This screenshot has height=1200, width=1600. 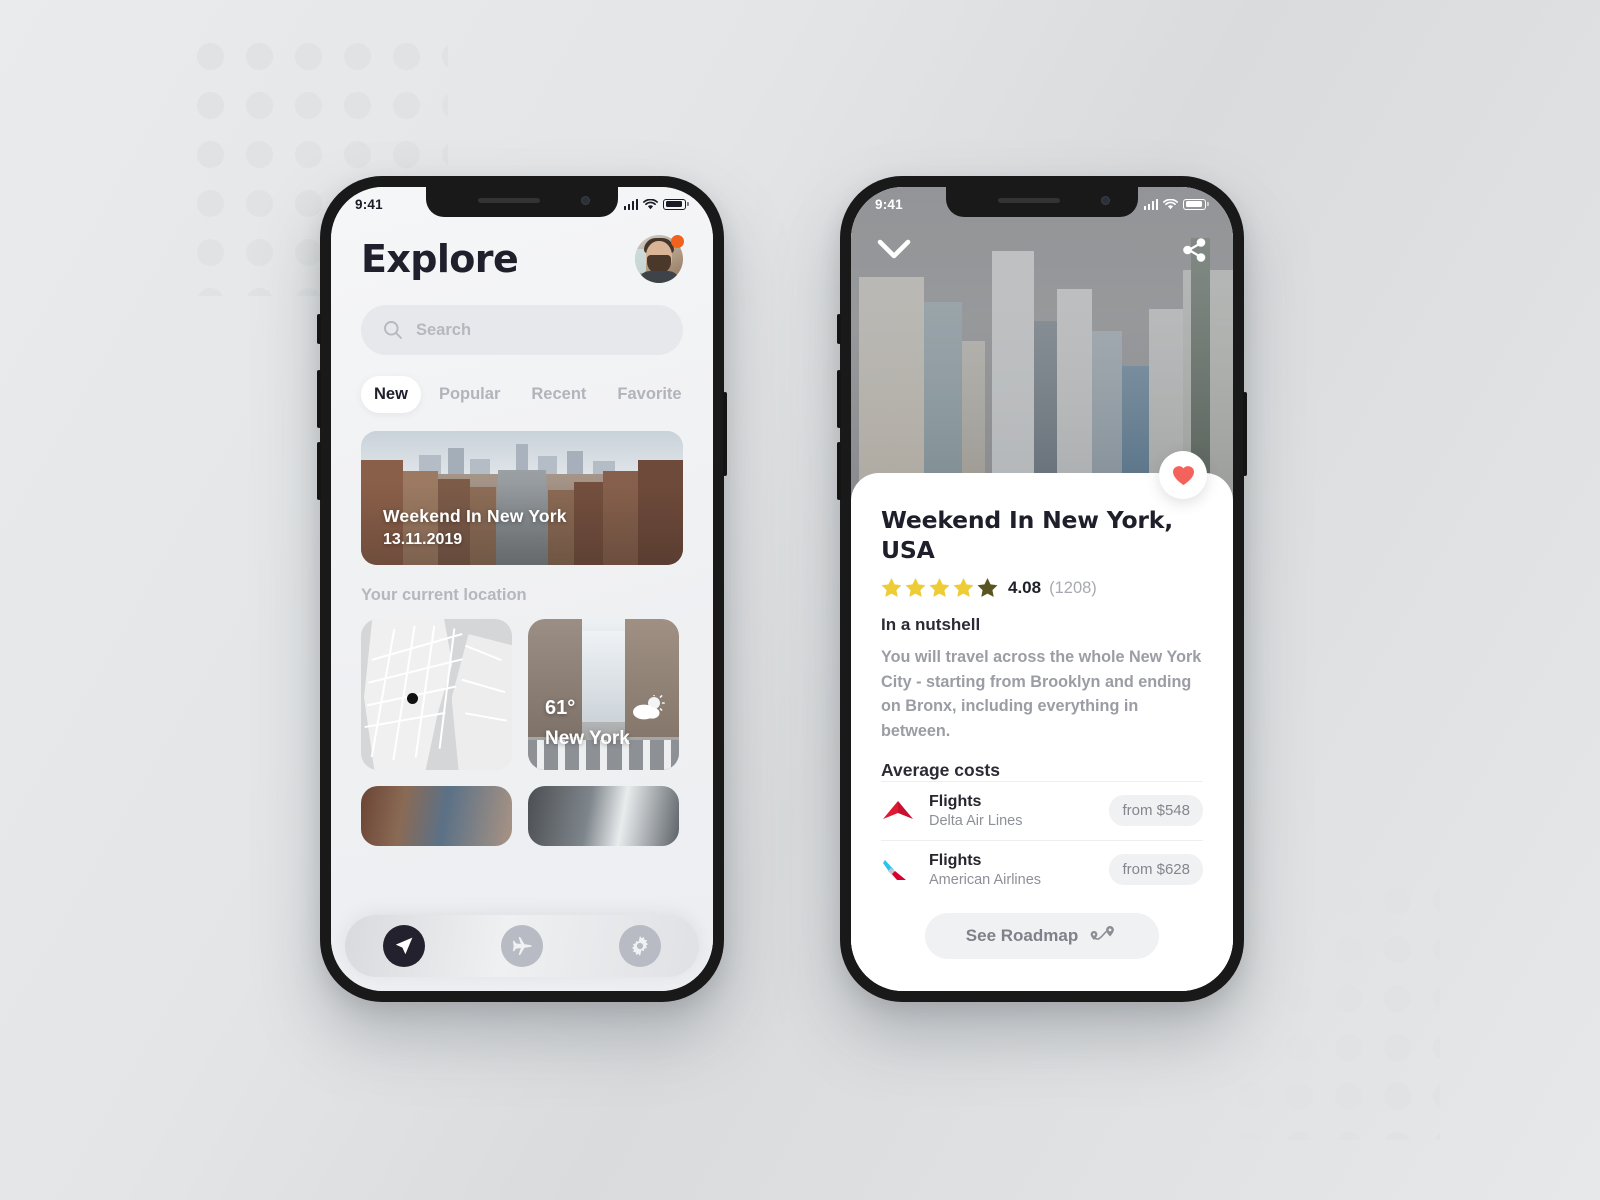 What do you see at coordinates (444, 329) in the screenshot?
I see `search-placeholder: Search` at bounding box center [444, 329].